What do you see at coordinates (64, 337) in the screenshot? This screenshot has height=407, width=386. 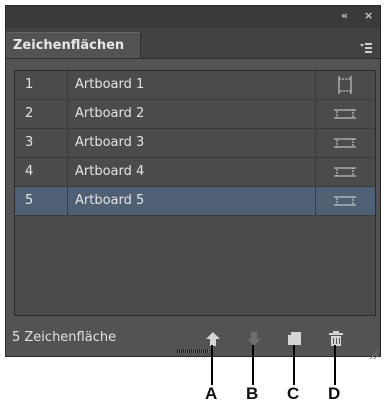 I see `artboard-count: 5 Zeichenfläche` at bounding box center [64, 337].